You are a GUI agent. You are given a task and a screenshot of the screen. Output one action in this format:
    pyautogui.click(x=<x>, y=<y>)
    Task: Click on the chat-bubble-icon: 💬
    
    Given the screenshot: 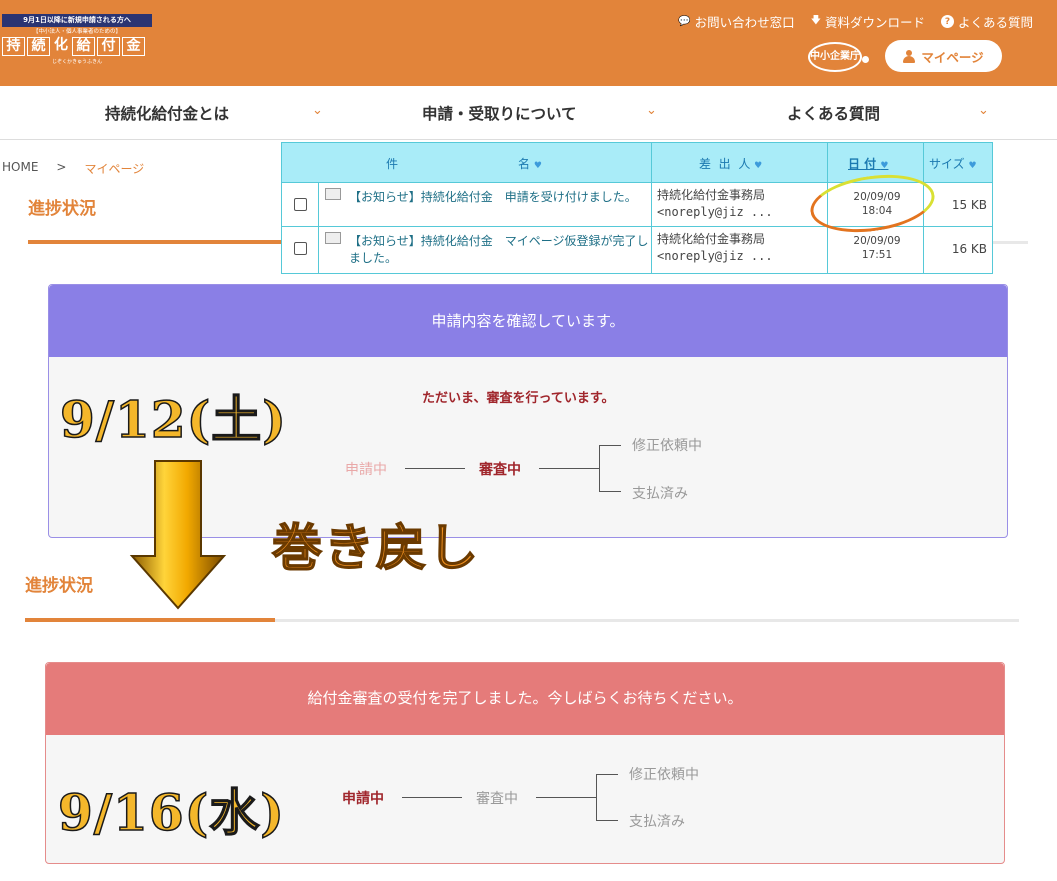 What is the action you would take?
    pyautogui.click(x=684, y=21)
    